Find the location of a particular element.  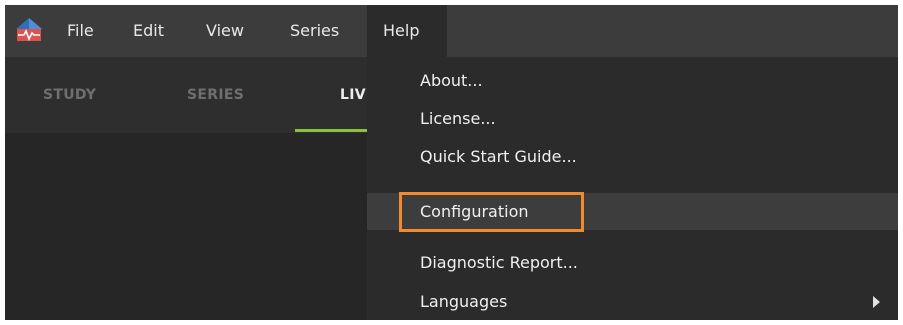

menu-series-label: Series is located at coordinates (315, 30).